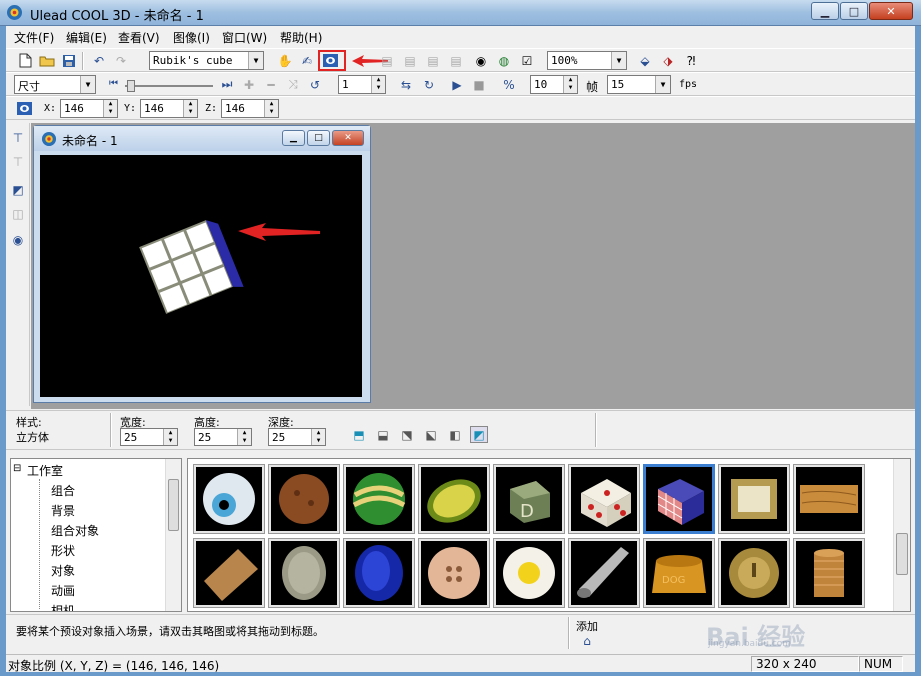 This screenshot has height=676, width=921. I want to click on menu-file: 文件(F), so click(34, 37).